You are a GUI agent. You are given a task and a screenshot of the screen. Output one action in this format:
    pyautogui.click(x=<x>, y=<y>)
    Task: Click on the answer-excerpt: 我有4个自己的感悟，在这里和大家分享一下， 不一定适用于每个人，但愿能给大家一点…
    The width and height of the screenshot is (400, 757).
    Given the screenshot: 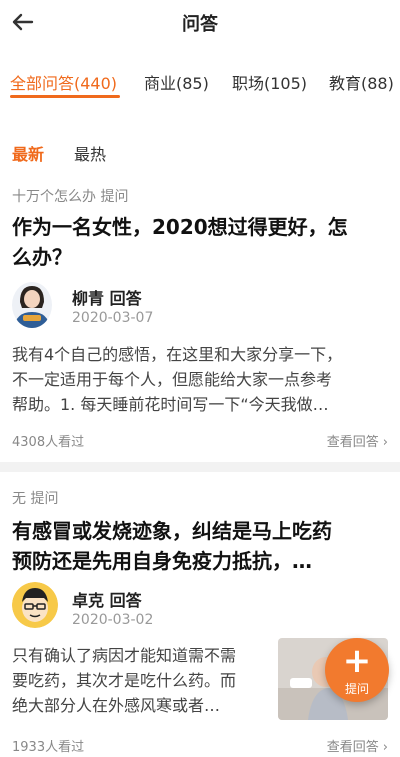 What is the action you would take?
    pyautogui.click(x=202, y=379)
    